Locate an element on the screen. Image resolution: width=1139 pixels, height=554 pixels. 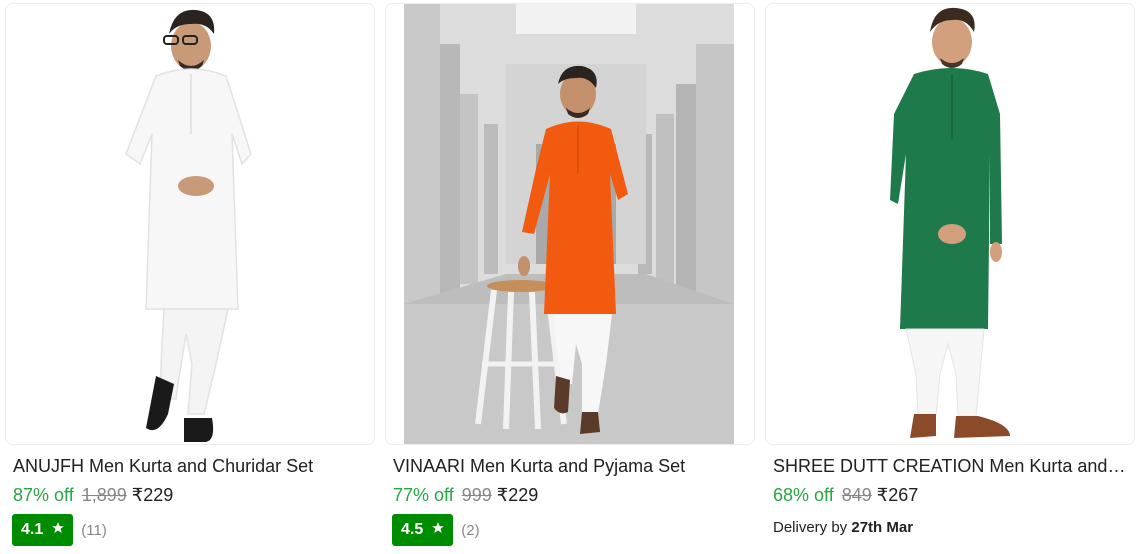
discount-label: 77% off is located at coordinates (423, 495).